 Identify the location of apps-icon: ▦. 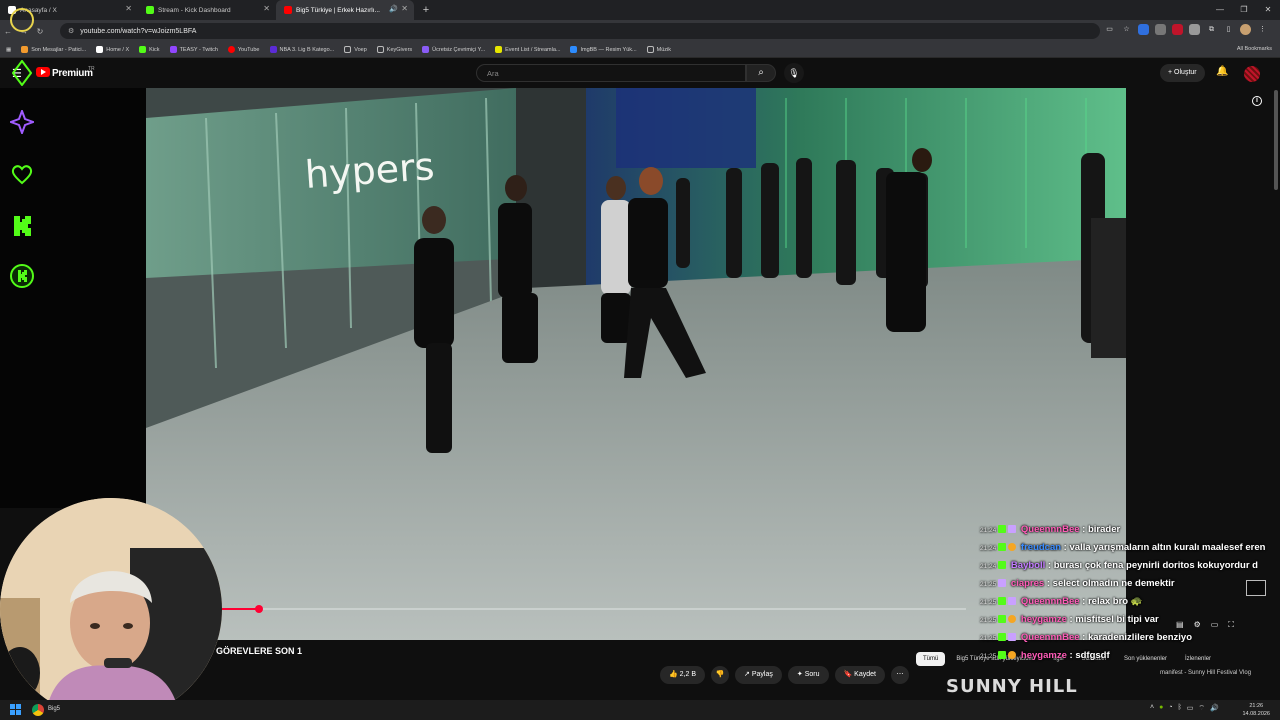
(8, 50).